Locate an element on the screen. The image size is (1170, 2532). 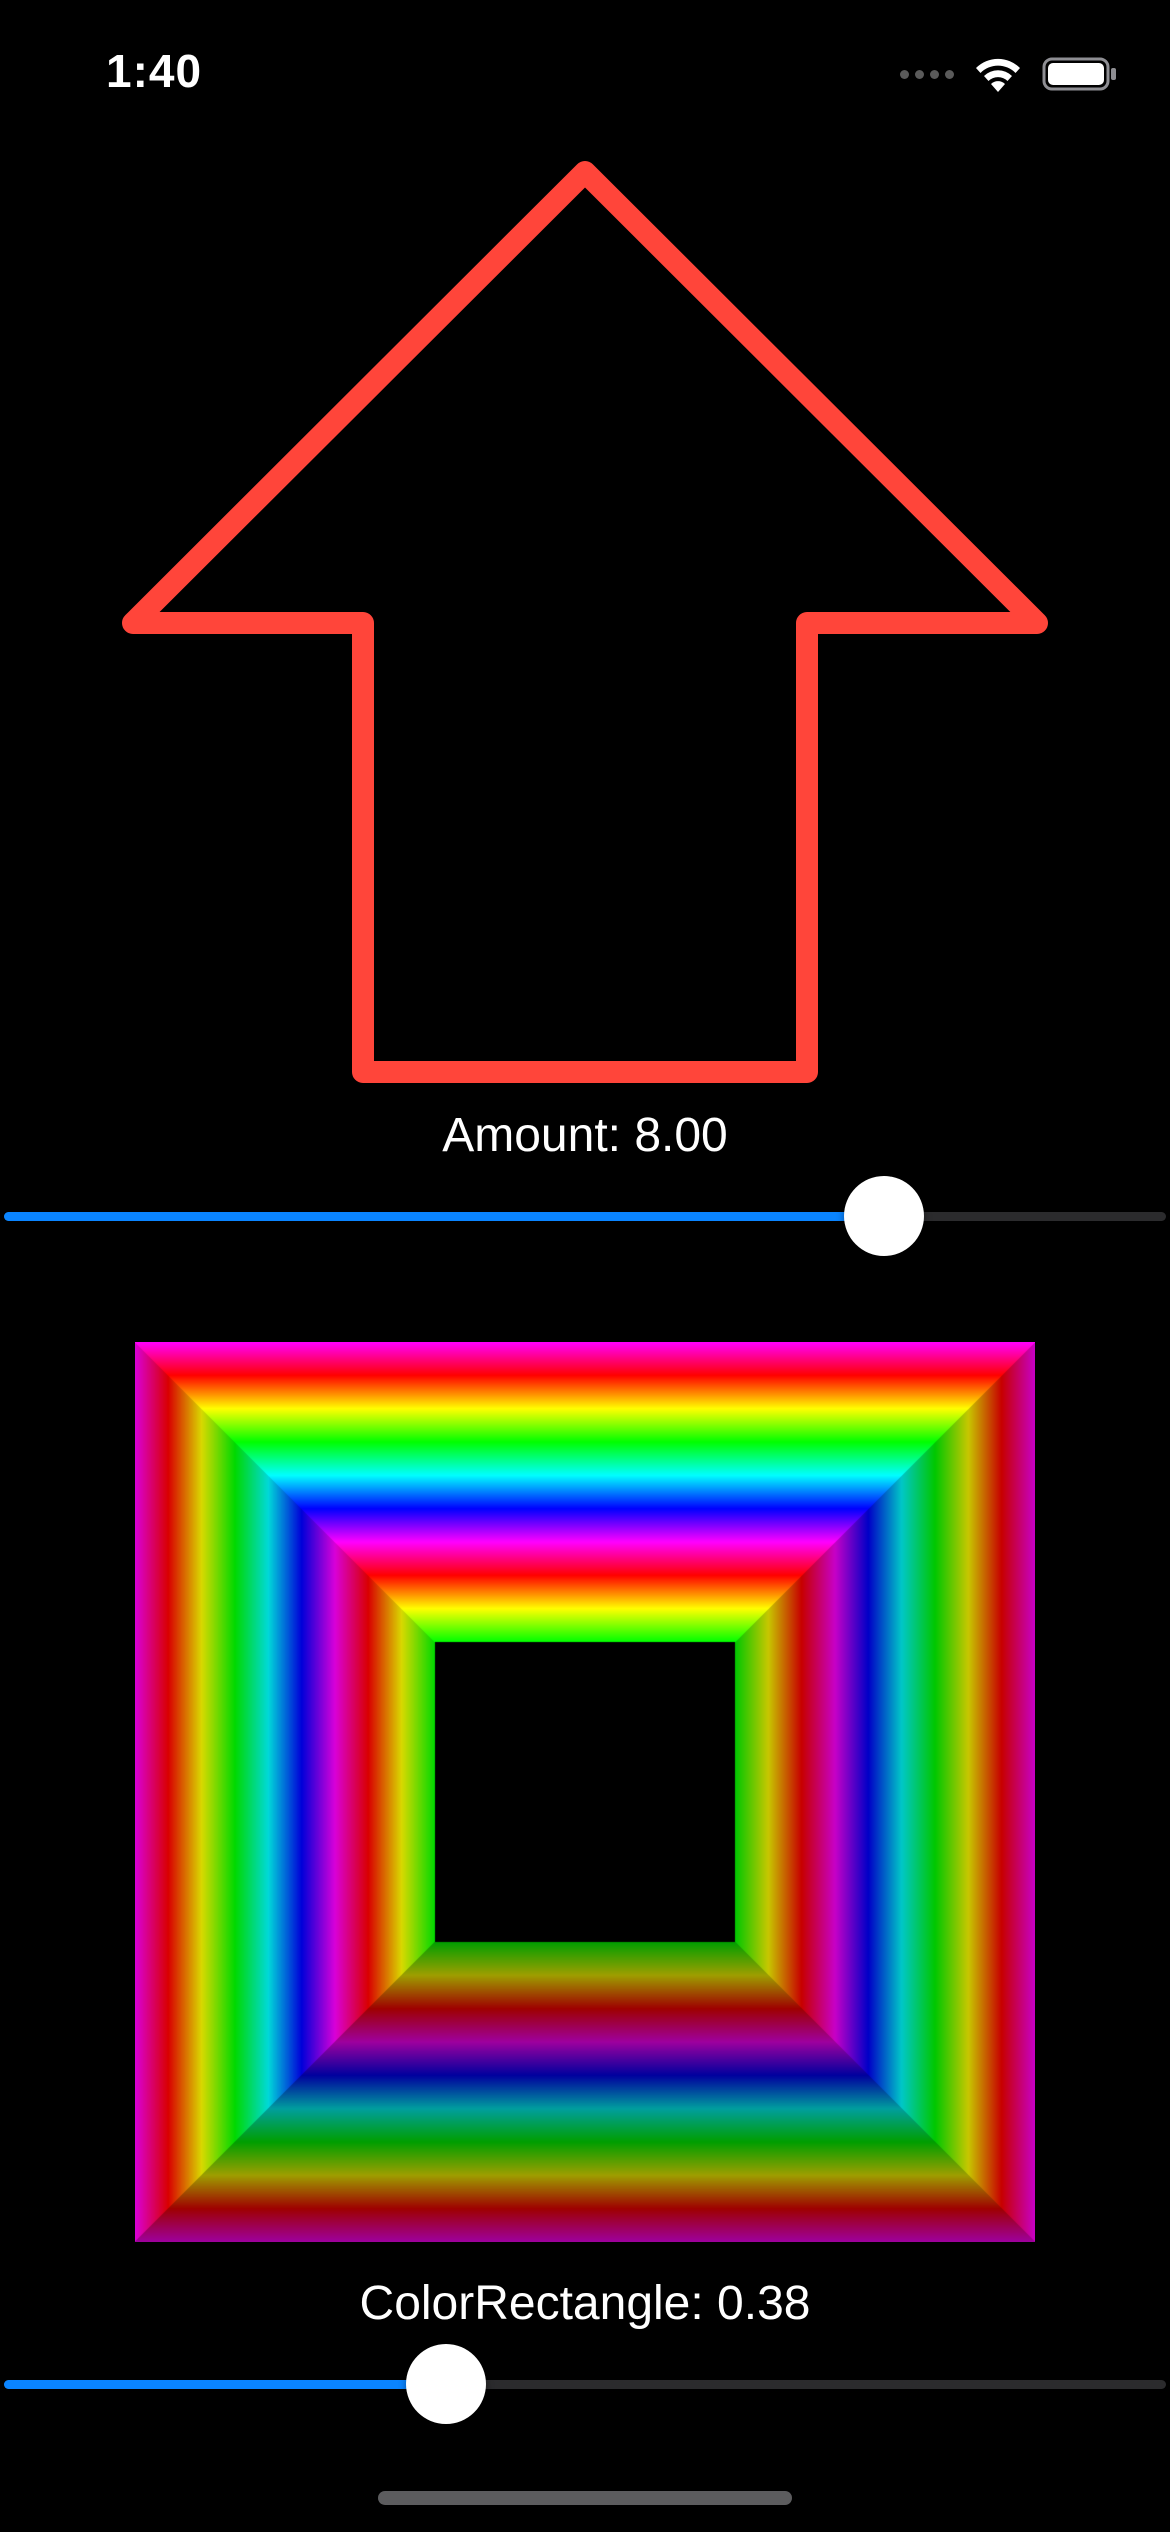
color-rectangle-label: ColorRectangle: 0.38 is located at coordinates (585, 2303).